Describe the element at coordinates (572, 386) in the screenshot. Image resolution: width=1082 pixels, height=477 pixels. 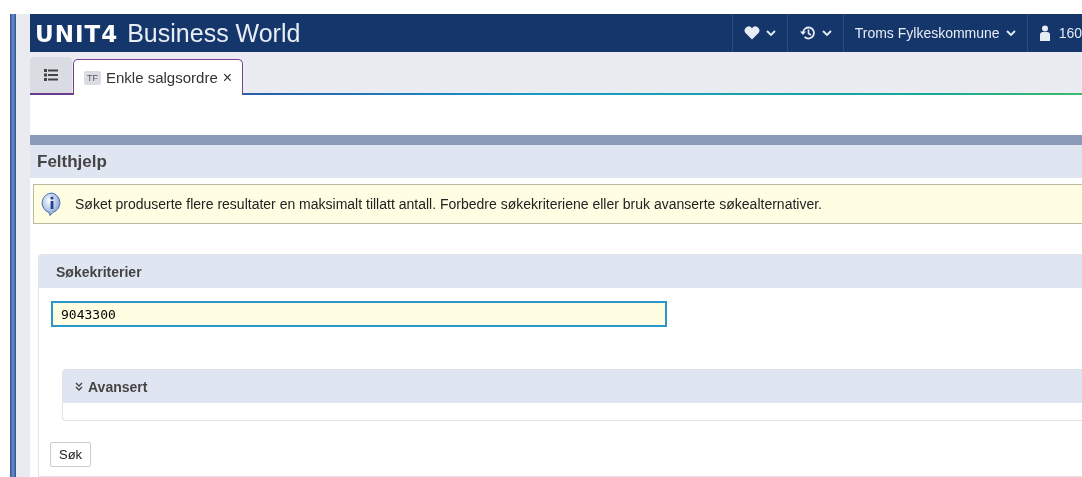
I see `advanced-header: Avansert` at that location.